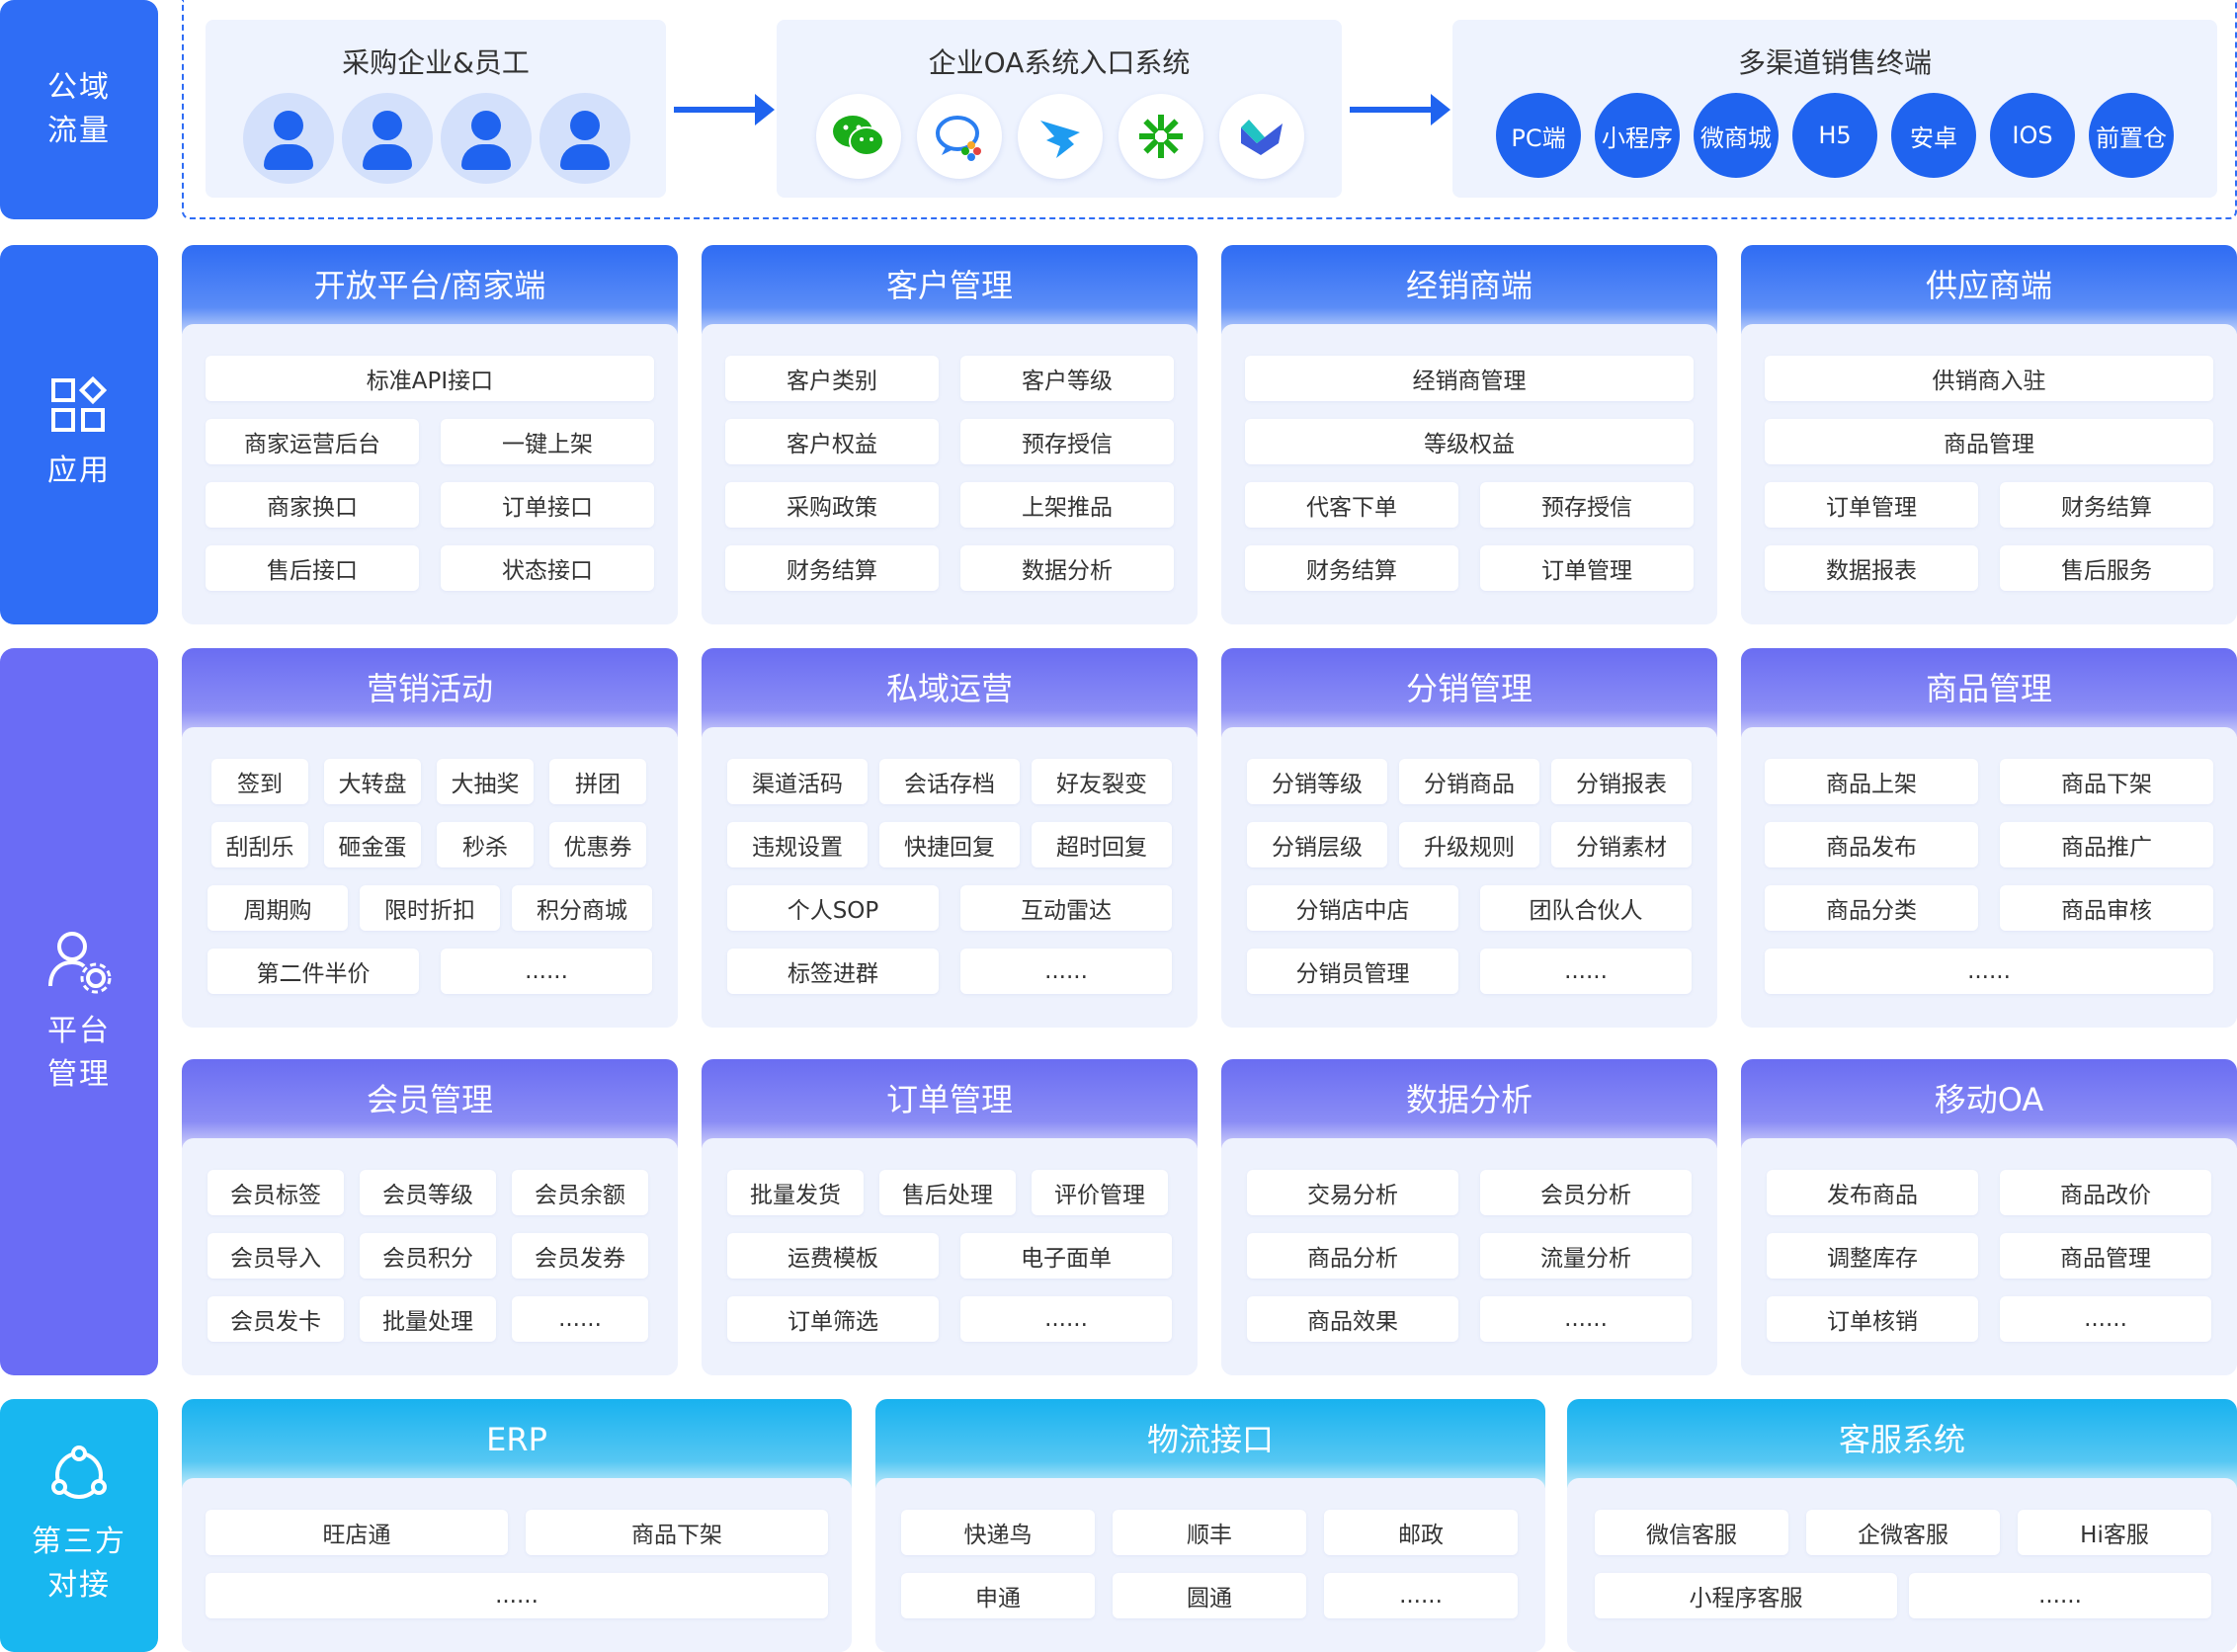 Image resolution: width=2237 pixels, height=1652 pixels. I want to click on wechat-icon, so click(858, 136).